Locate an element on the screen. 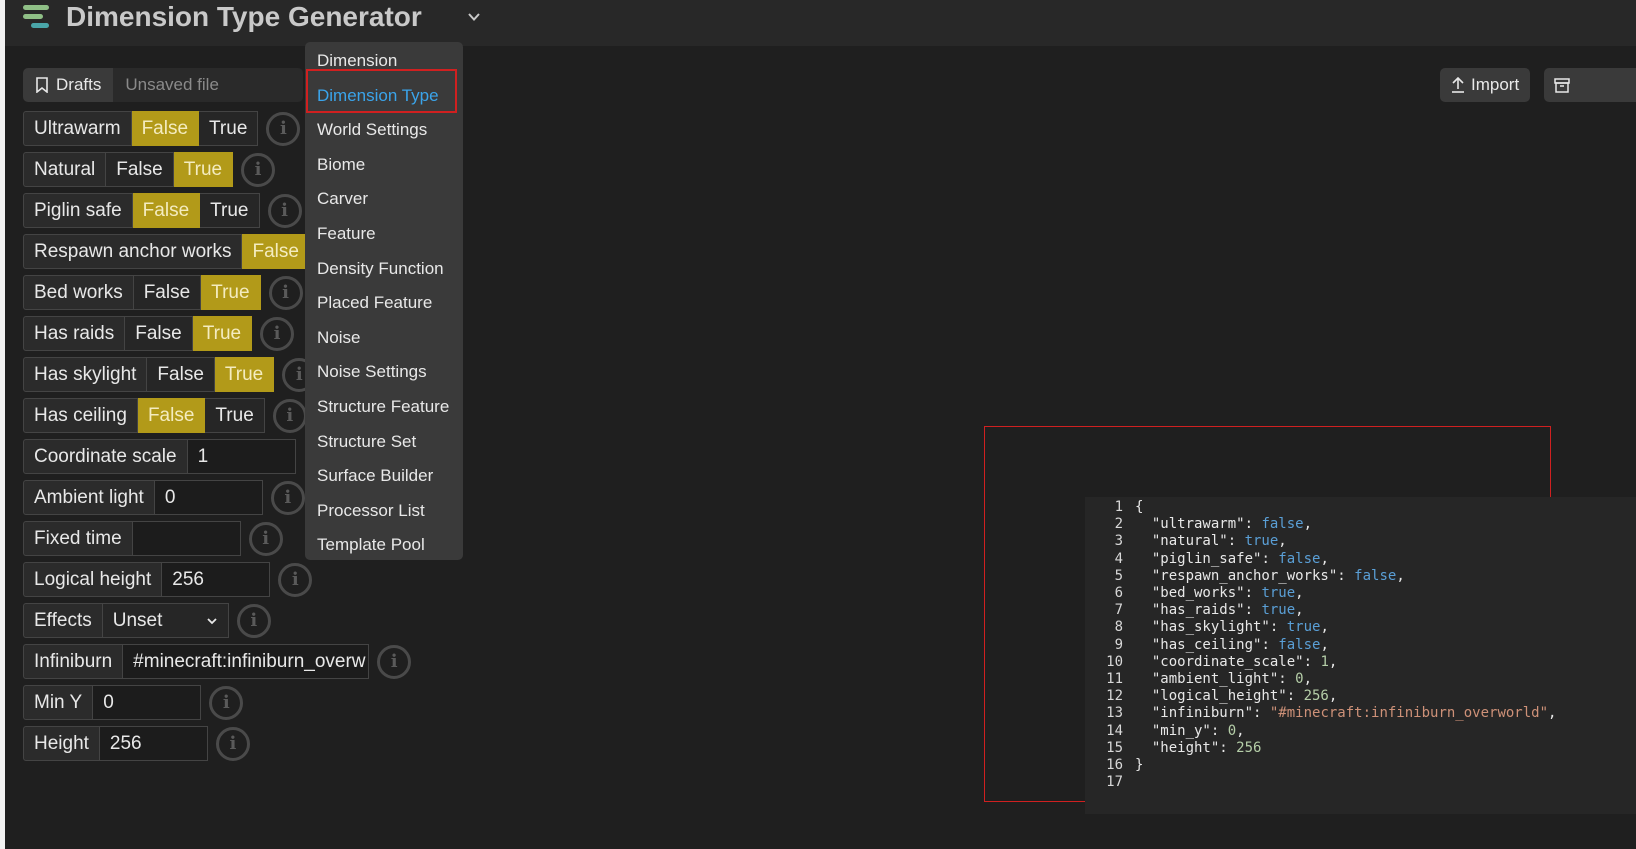  import-button: Import is located at coordinates (1485, 85).